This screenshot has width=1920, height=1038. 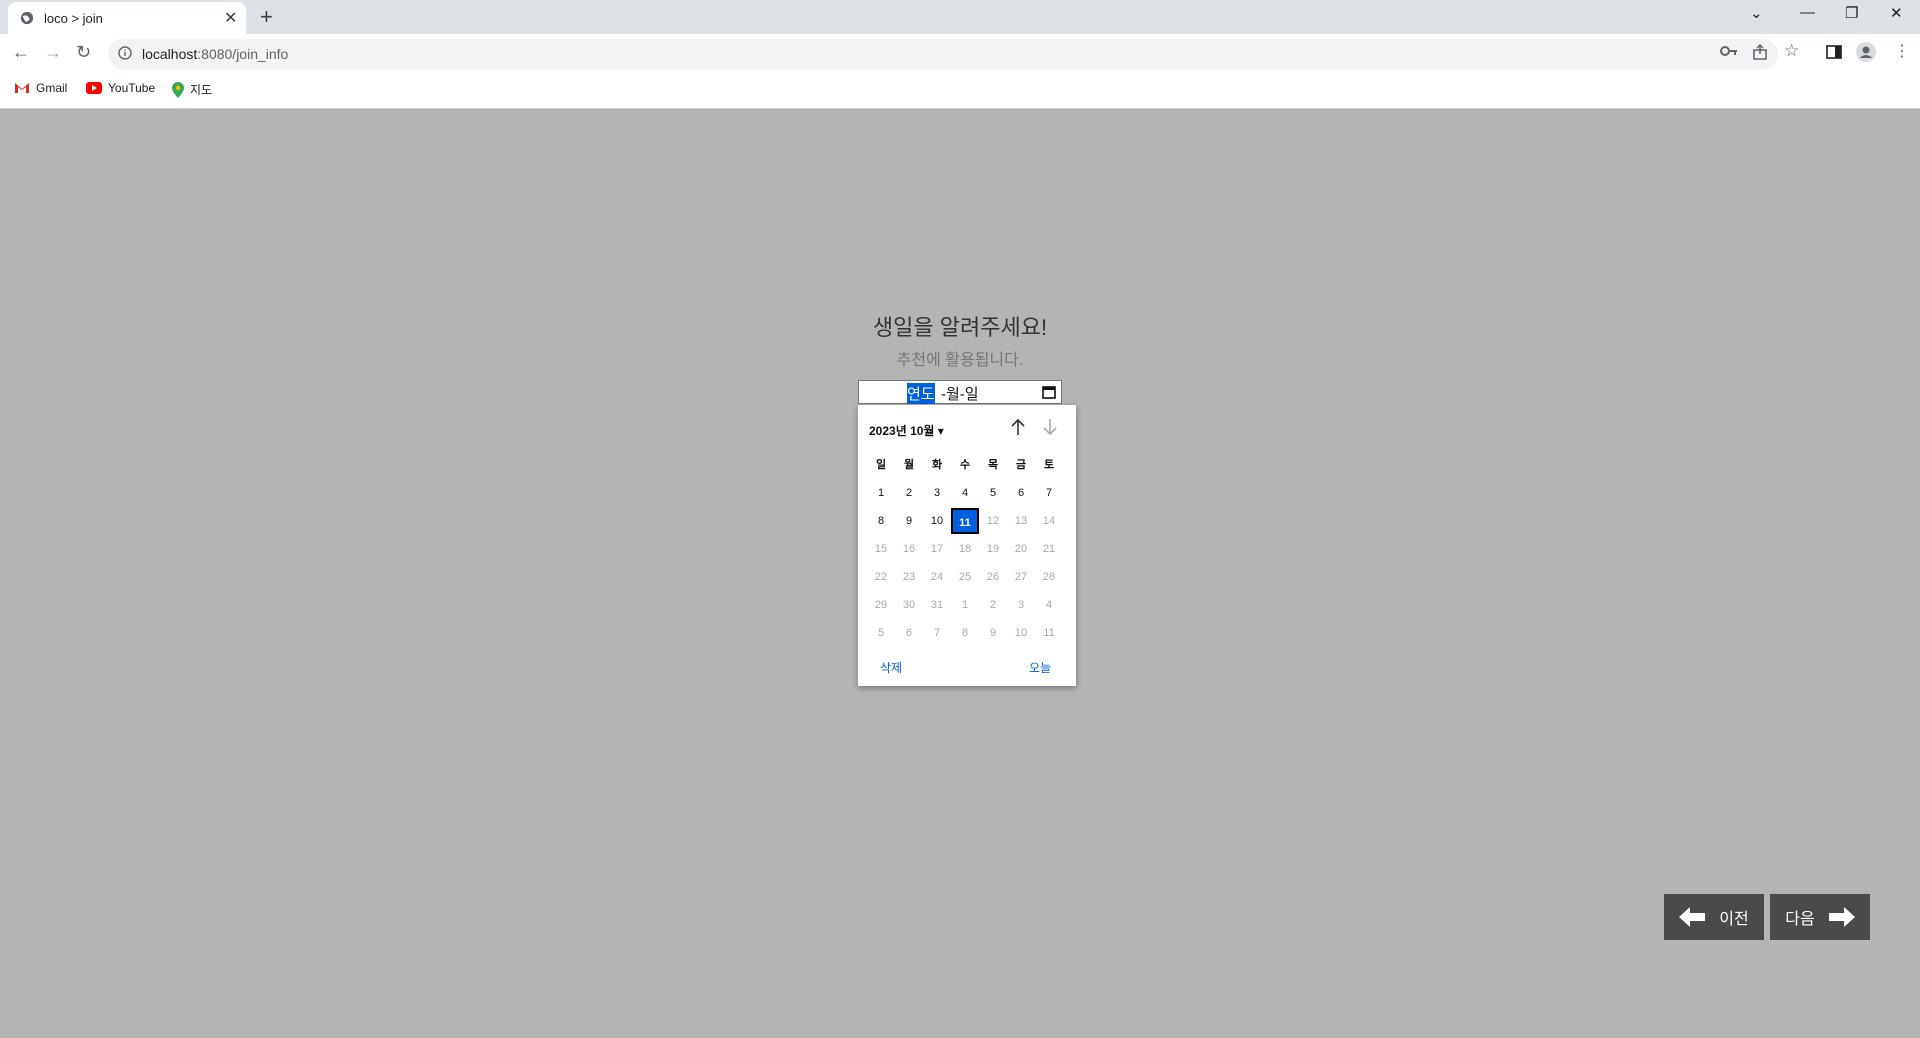 What do you see at coordinates (891, 667) in the screenshot?
I see `clear-button: 삭제` at bounding box center [891, 667].